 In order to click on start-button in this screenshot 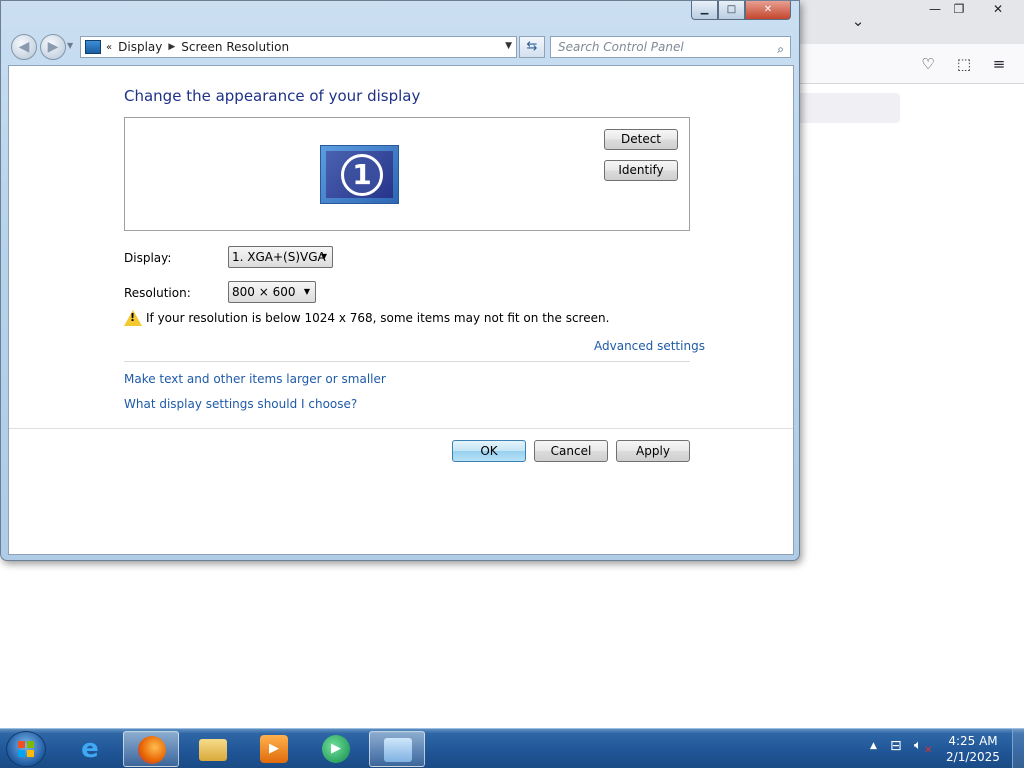, I will do `click(26, 749)`.